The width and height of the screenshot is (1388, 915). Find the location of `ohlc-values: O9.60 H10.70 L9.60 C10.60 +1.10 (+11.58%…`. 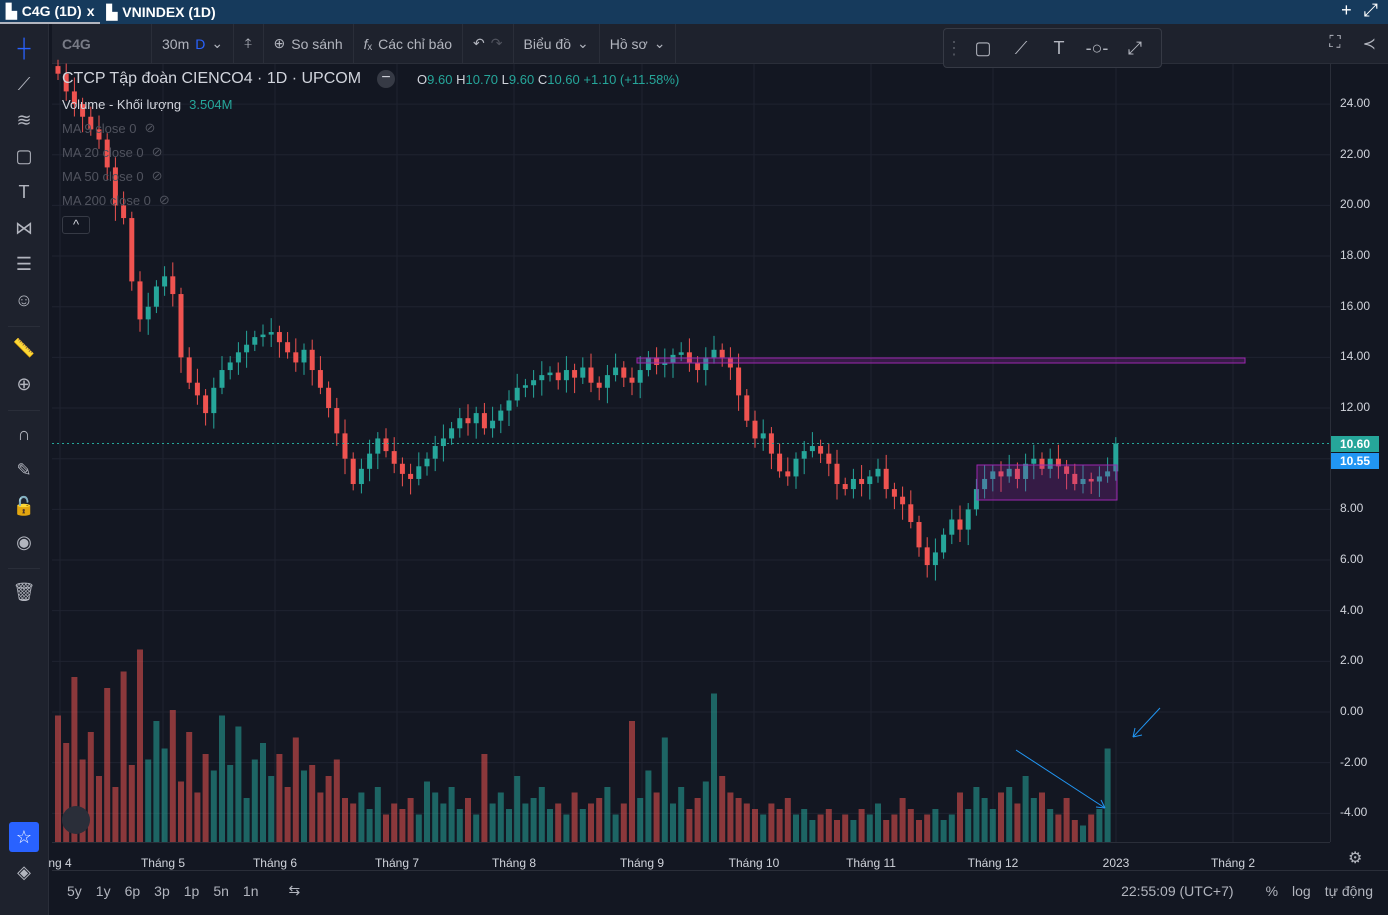

ohlc-values: O9.60 H10.70 L9.60 C10.60 +1.10 (+11.58%… is located at coordinates (548, 79).